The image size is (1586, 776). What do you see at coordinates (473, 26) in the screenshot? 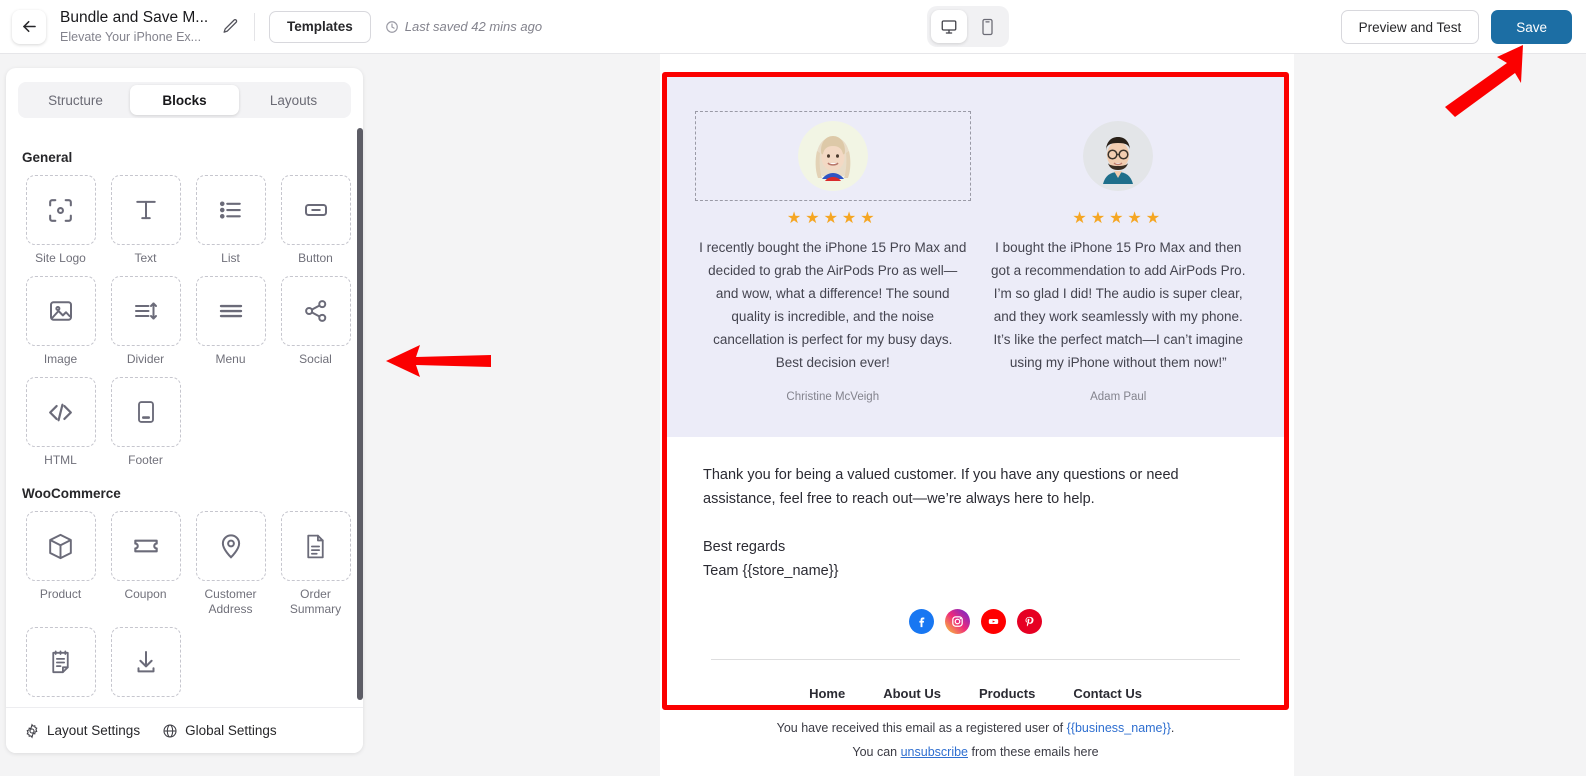
I see `last-saved-text: Last saved 42 mins ago` at bounding box center [473, 26].